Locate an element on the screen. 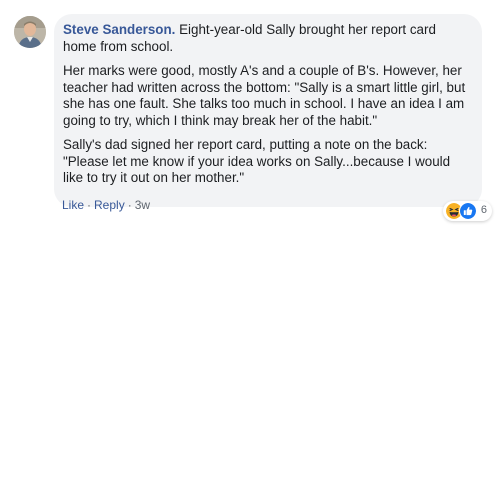  avatar-photo is located at coordinates (30, 32).